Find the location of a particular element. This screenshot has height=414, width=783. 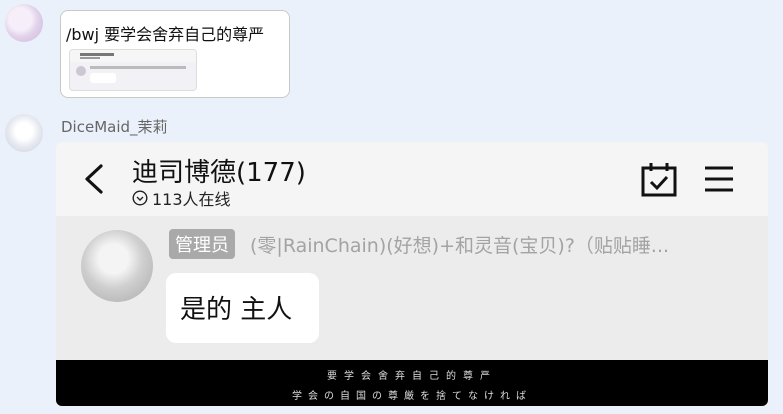

thumbnail-avatar is located at coordinates (81, 71).